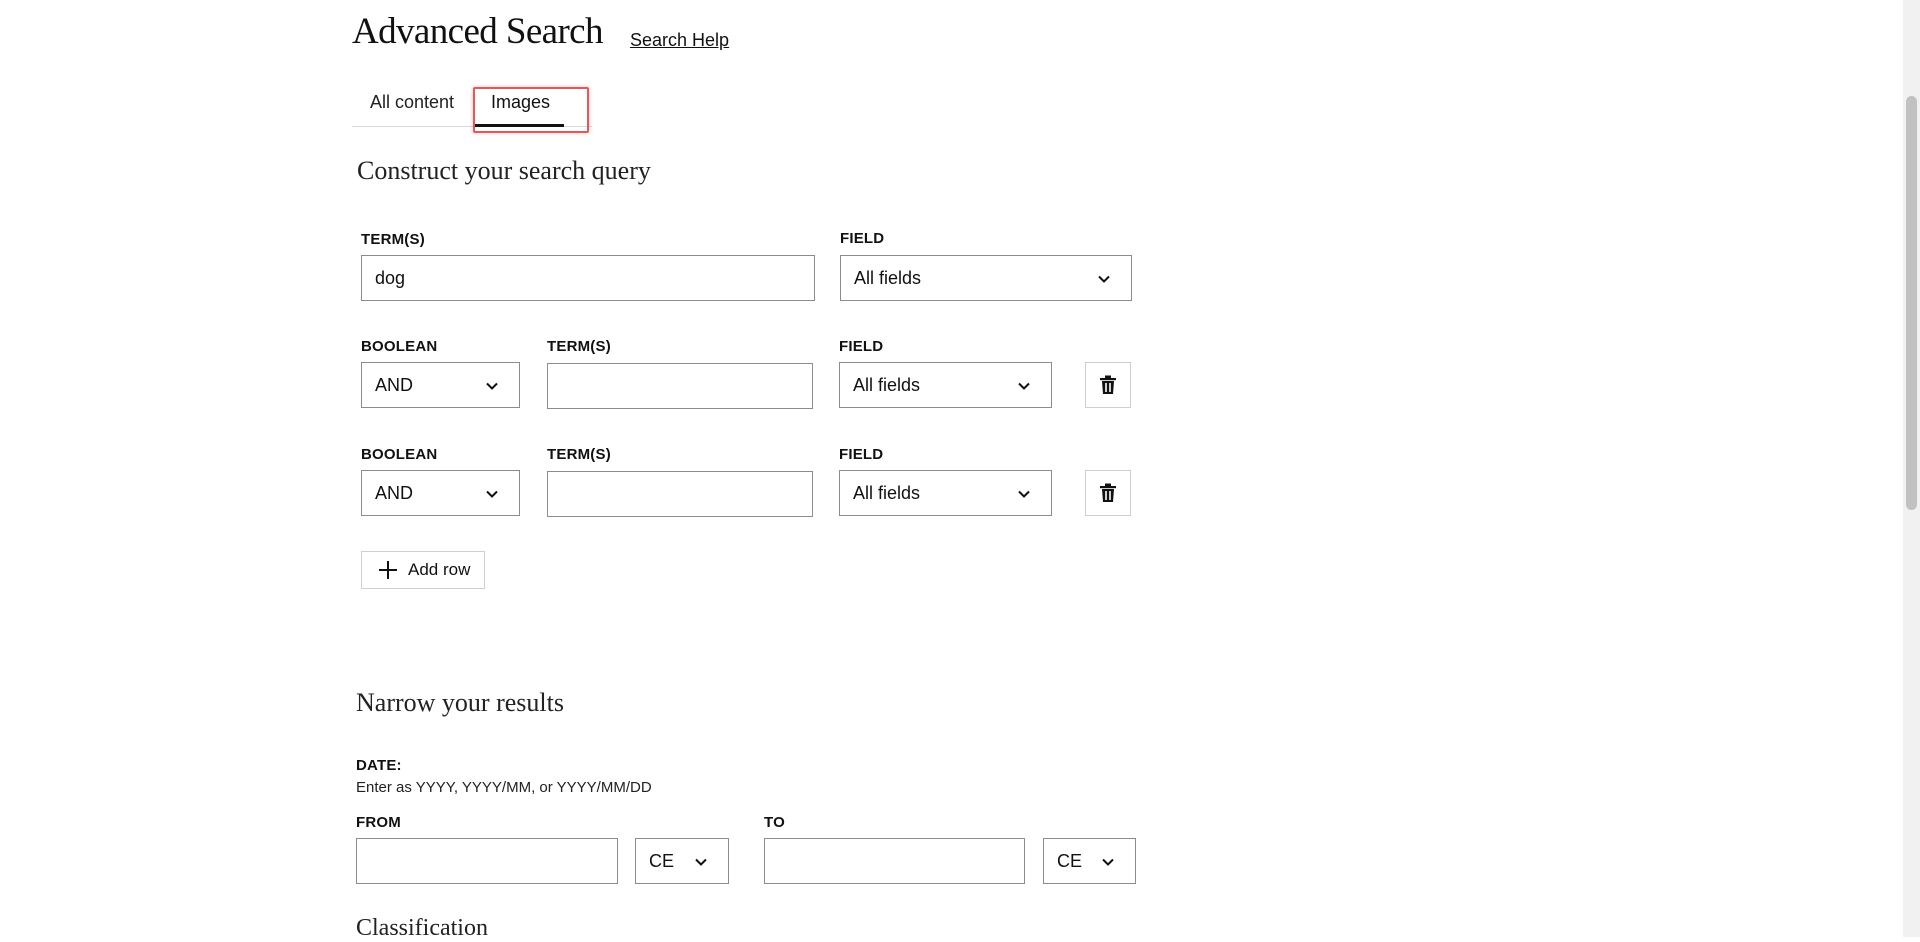 The image size is (1920, 942). What do you see at coordinates (487, 861) in the screenshot?
I see `from-date-input` at bounding box center [487, 861].